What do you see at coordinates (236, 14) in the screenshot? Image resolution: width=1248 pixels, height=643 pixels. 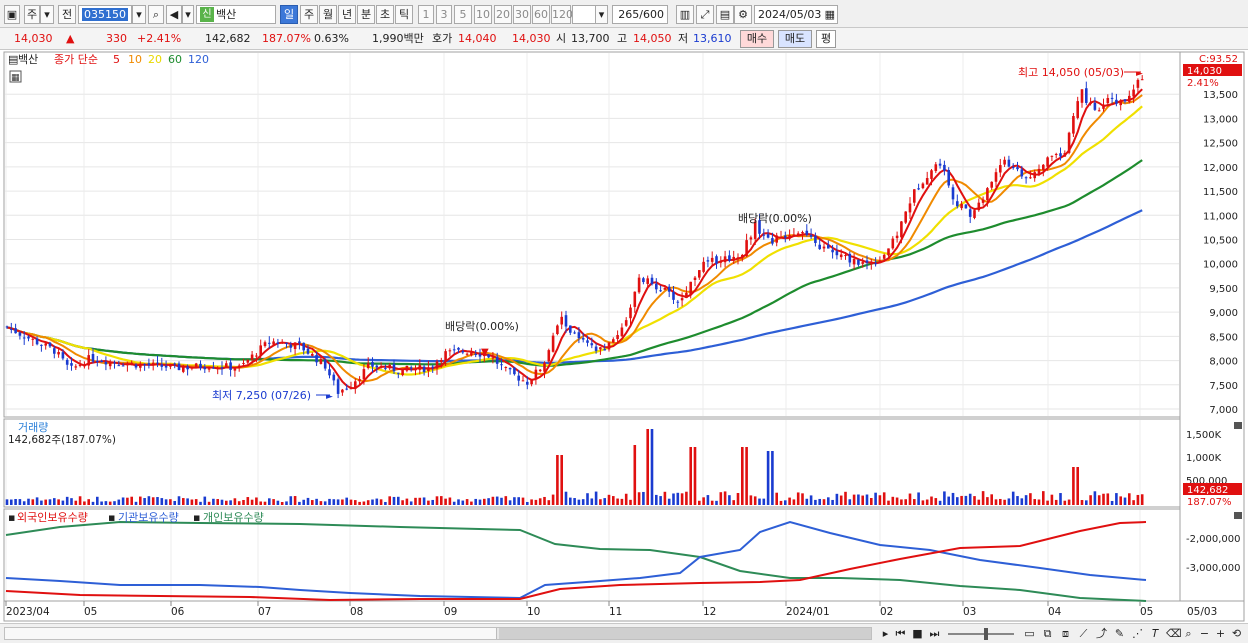 I see `stock-name-field: 신 백산` at bounding box center [236, 14].